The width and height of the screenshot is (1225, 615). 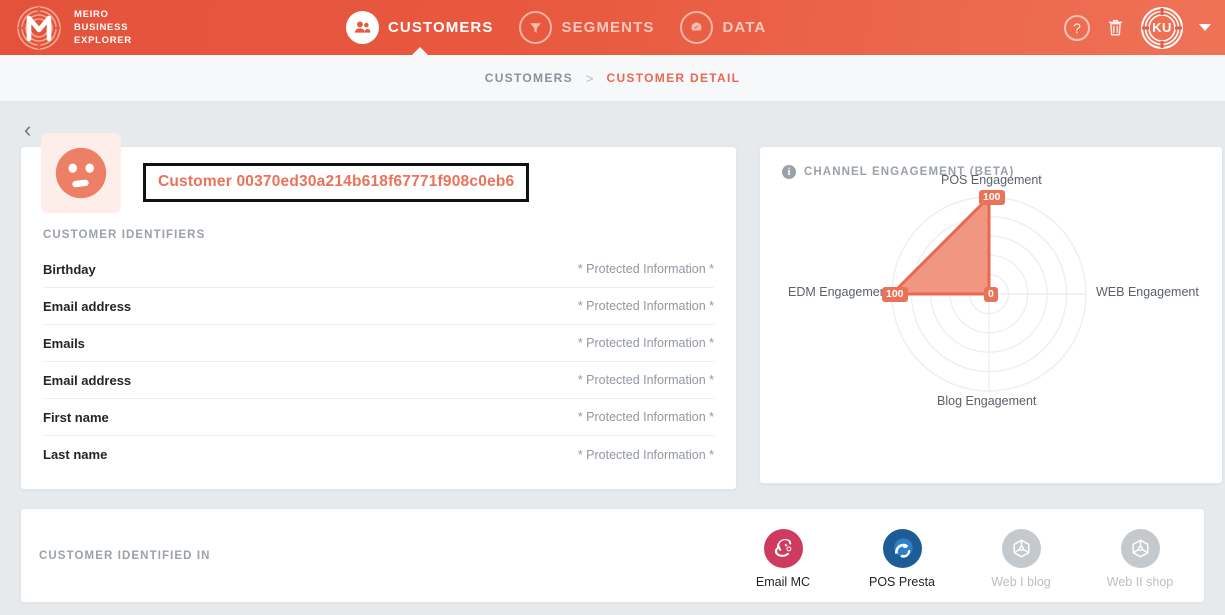 What do you see at coordinates (673, 78) in the screenshot?
I see `breadcrumb-customer-detail: CUSTOMER DETAIL` at bounding box center [673, 78].